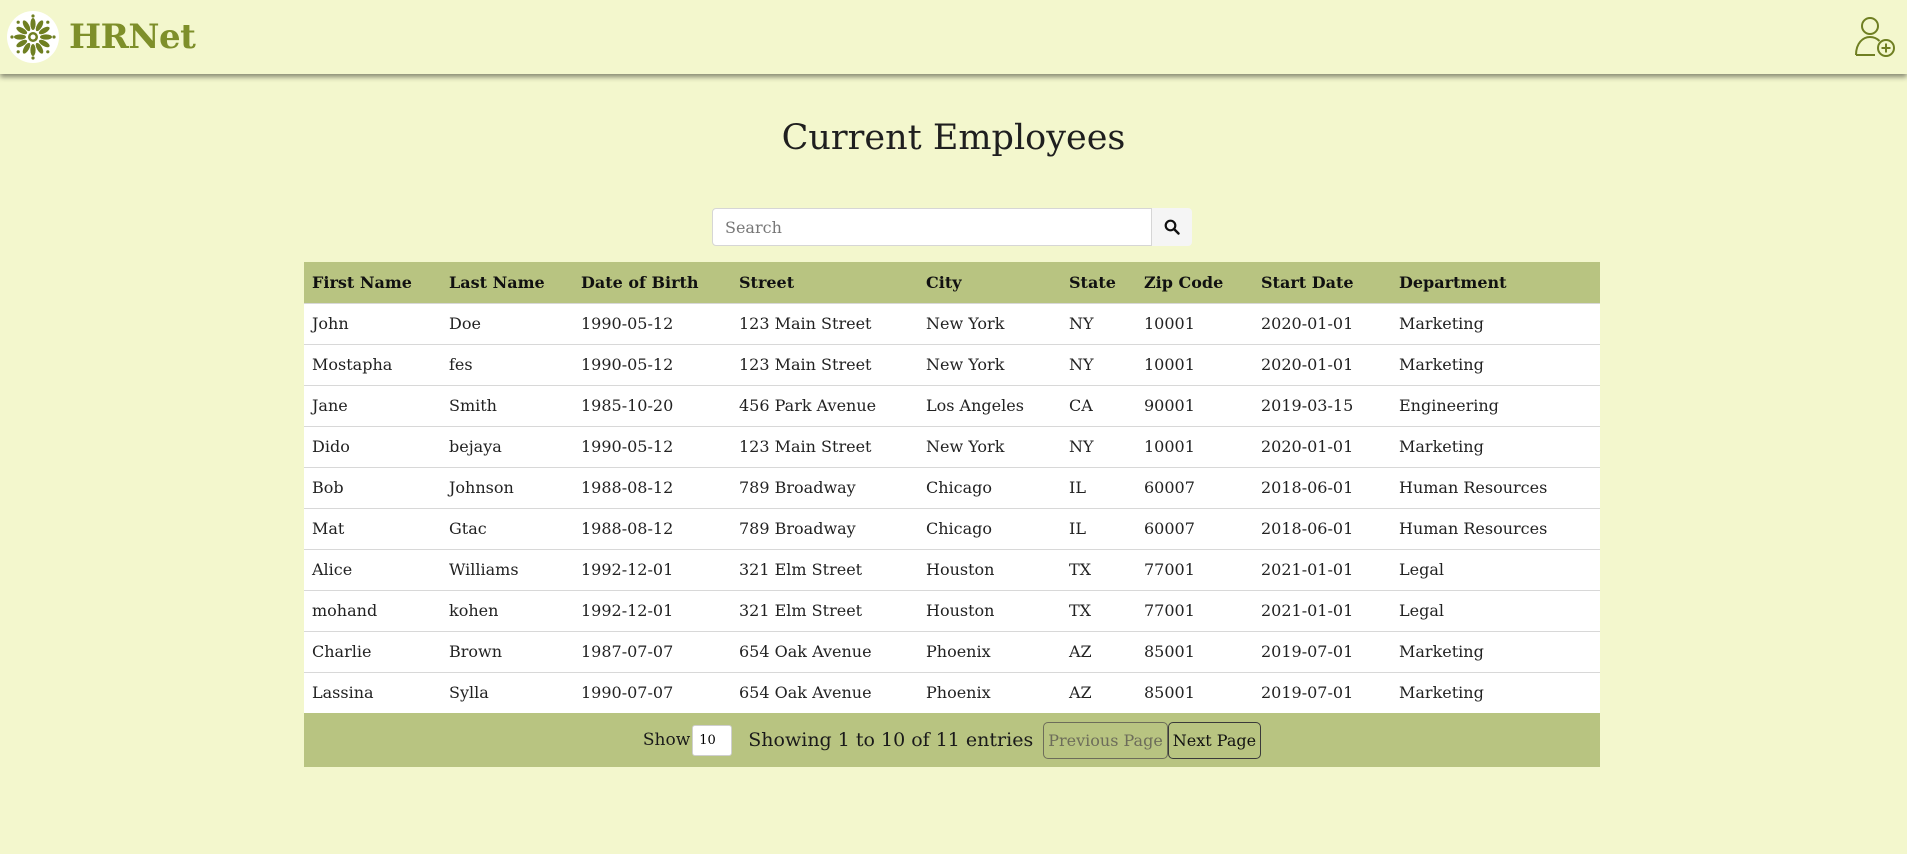 The image size is (1907, 854). Describe the element at coordinates (507, 282) in the screenshot. I see `column-header-last-name: Last Name` at that location.